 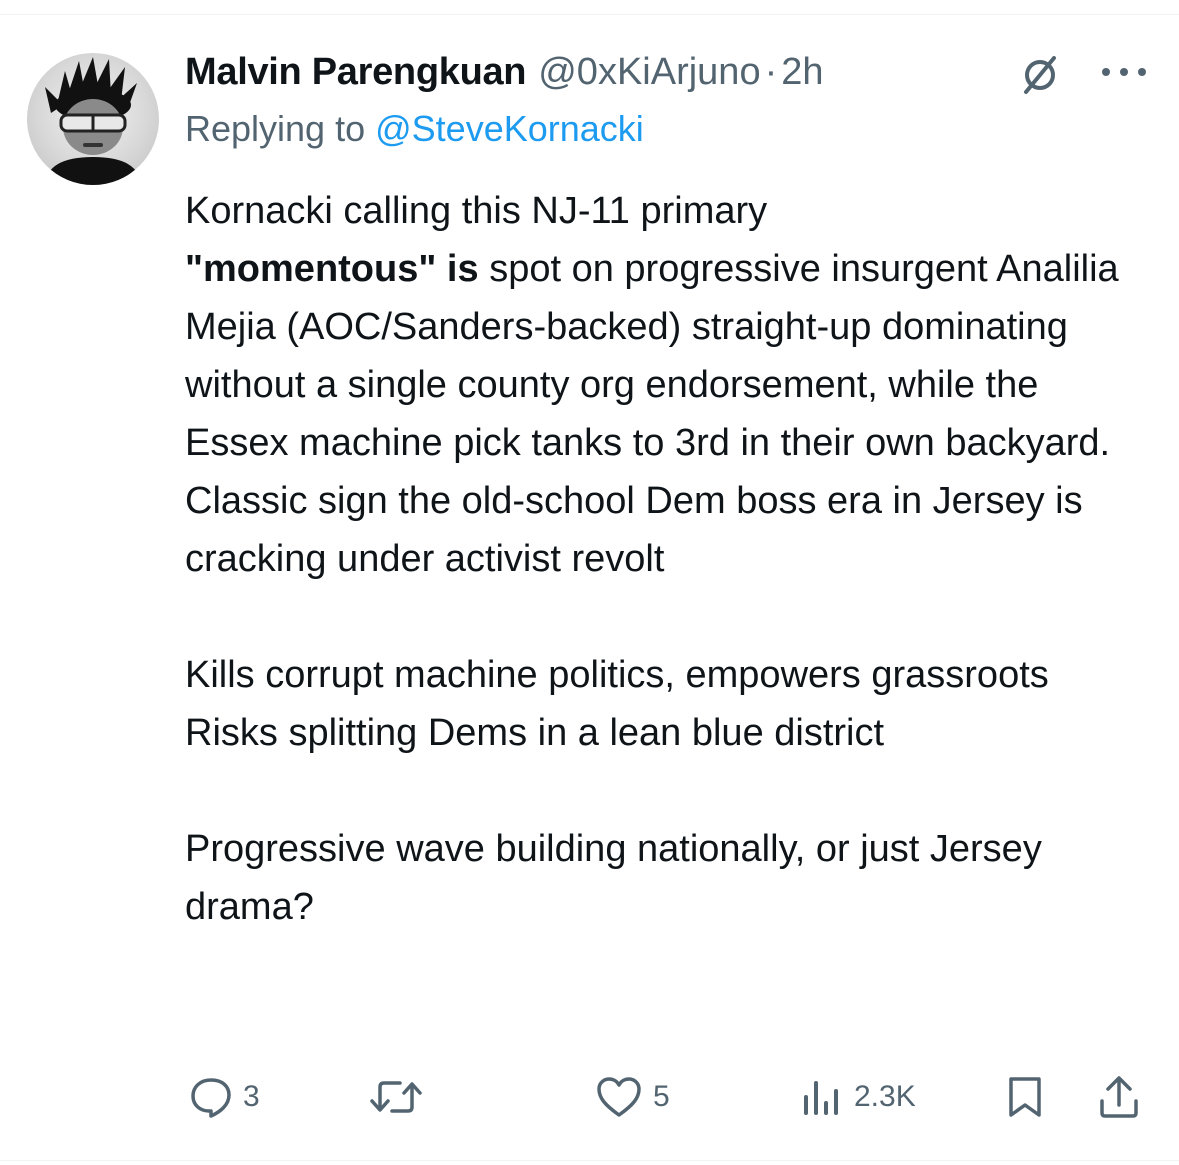 What do you see at coordinates (251, 1096) in the screenshot?
I see `reply-count: 3` at bounding box center [251, 1096].